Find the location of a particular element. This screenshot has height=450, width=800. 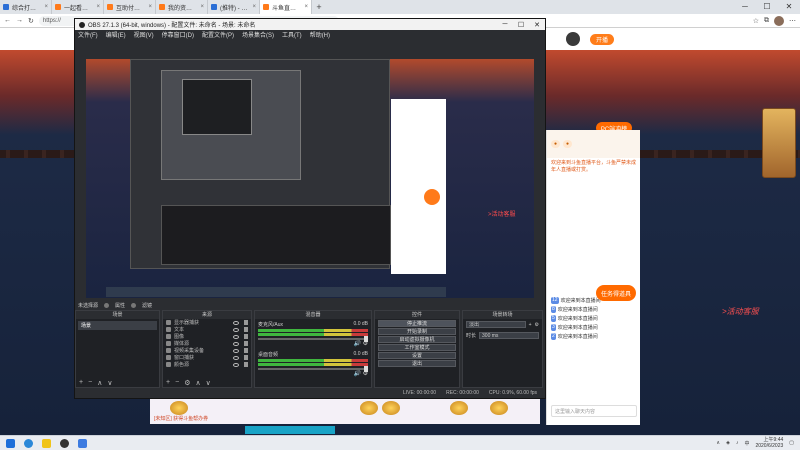

forward-icon: → is located at coordinates (19, 20).